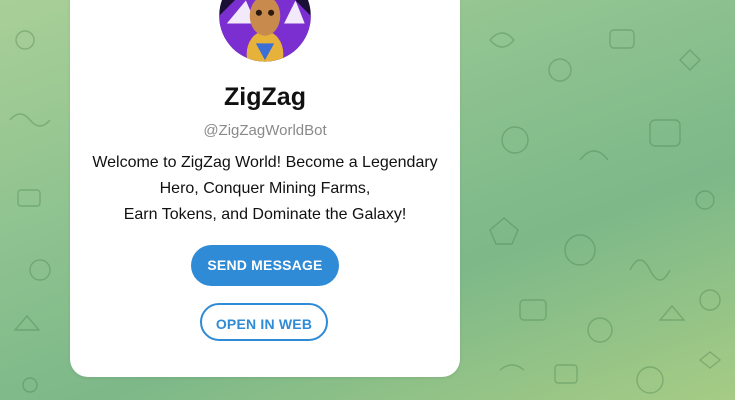 This screenshot has width=735, height=400. Describe the element at coordinates (265, 97) in the screenshot. I see `bot-name: ZigZag` at that location.